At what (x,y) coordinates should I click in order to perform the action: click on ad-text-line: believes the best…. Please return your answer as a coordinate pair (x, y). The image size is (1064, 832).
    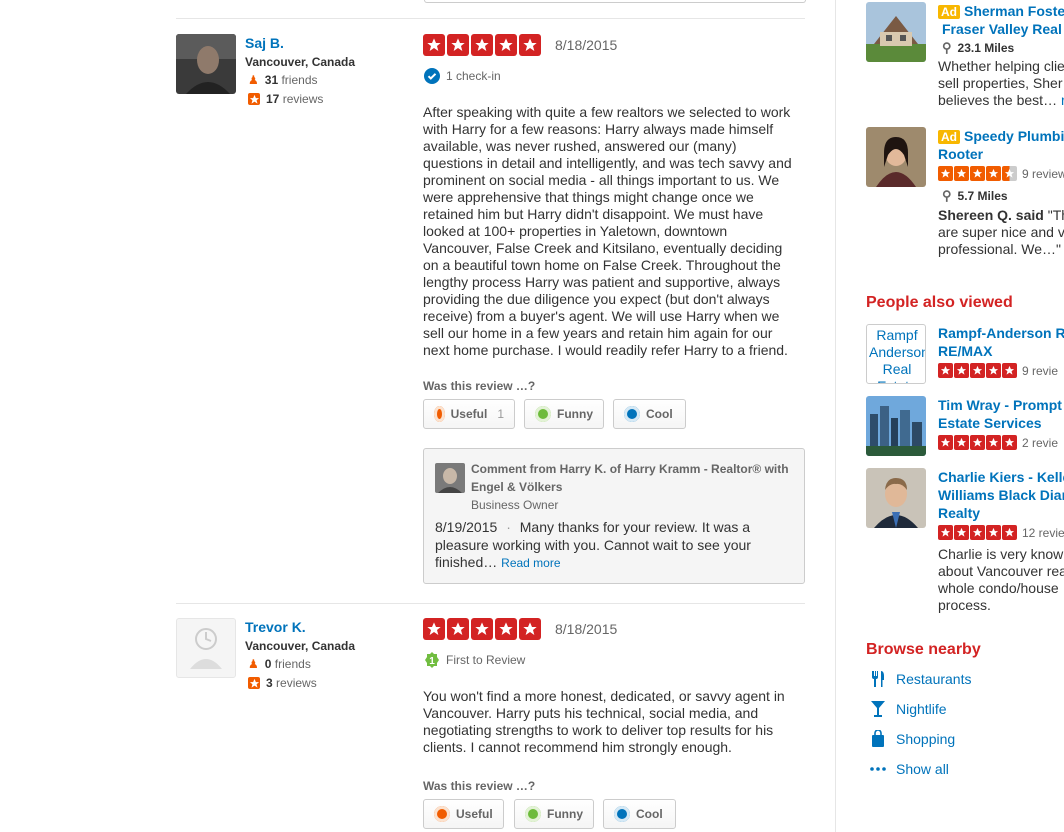
    Looking at the image, I should click on (998, 100).